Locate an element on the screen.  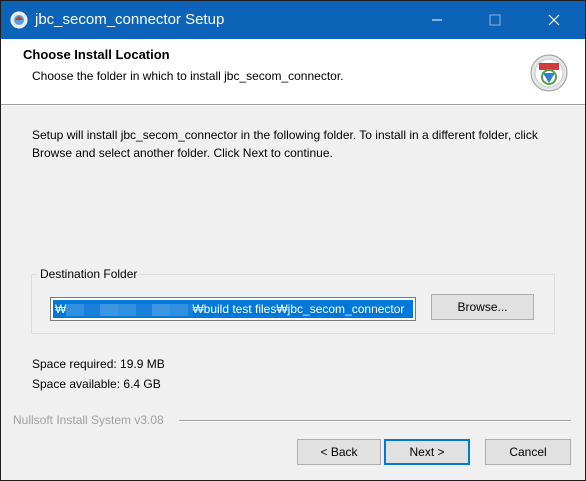
redacted-path-segment is located at coordinates (129, 309).